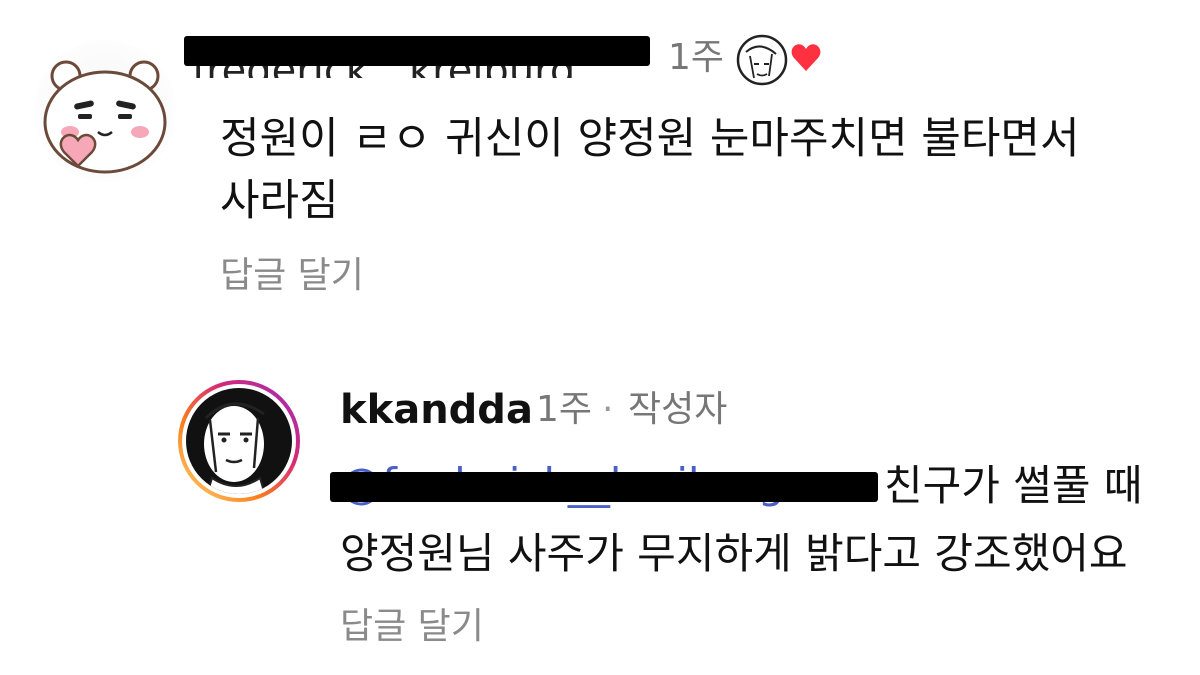 Image resolution: width=1200 pixels, height=675 pixels. I want to click on author-username: kkandda, so click(436, 410).